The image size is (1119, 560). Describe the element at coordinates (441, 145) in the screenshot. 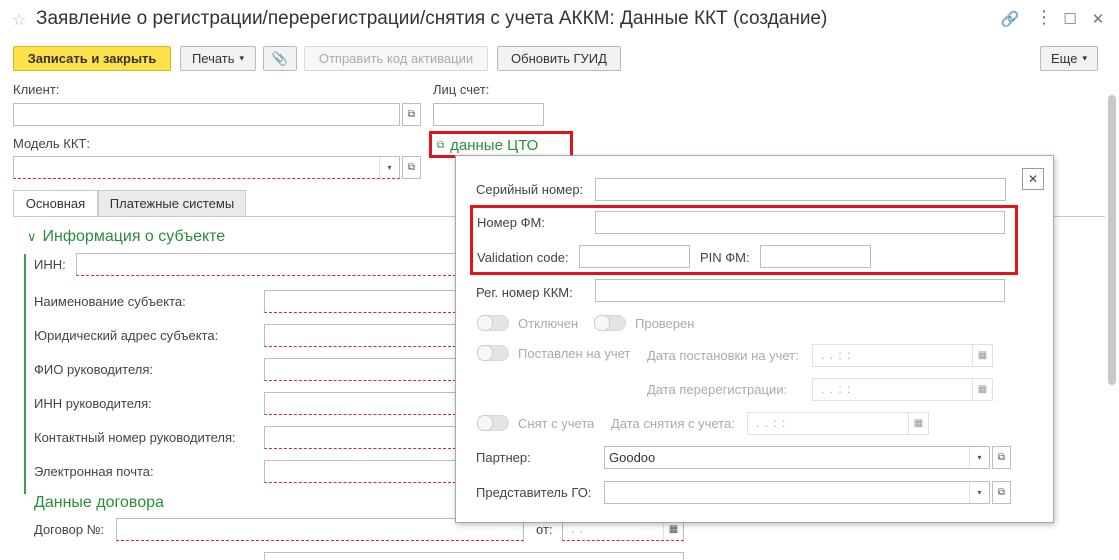

I see `open-form-icon: ⧉` at that location.